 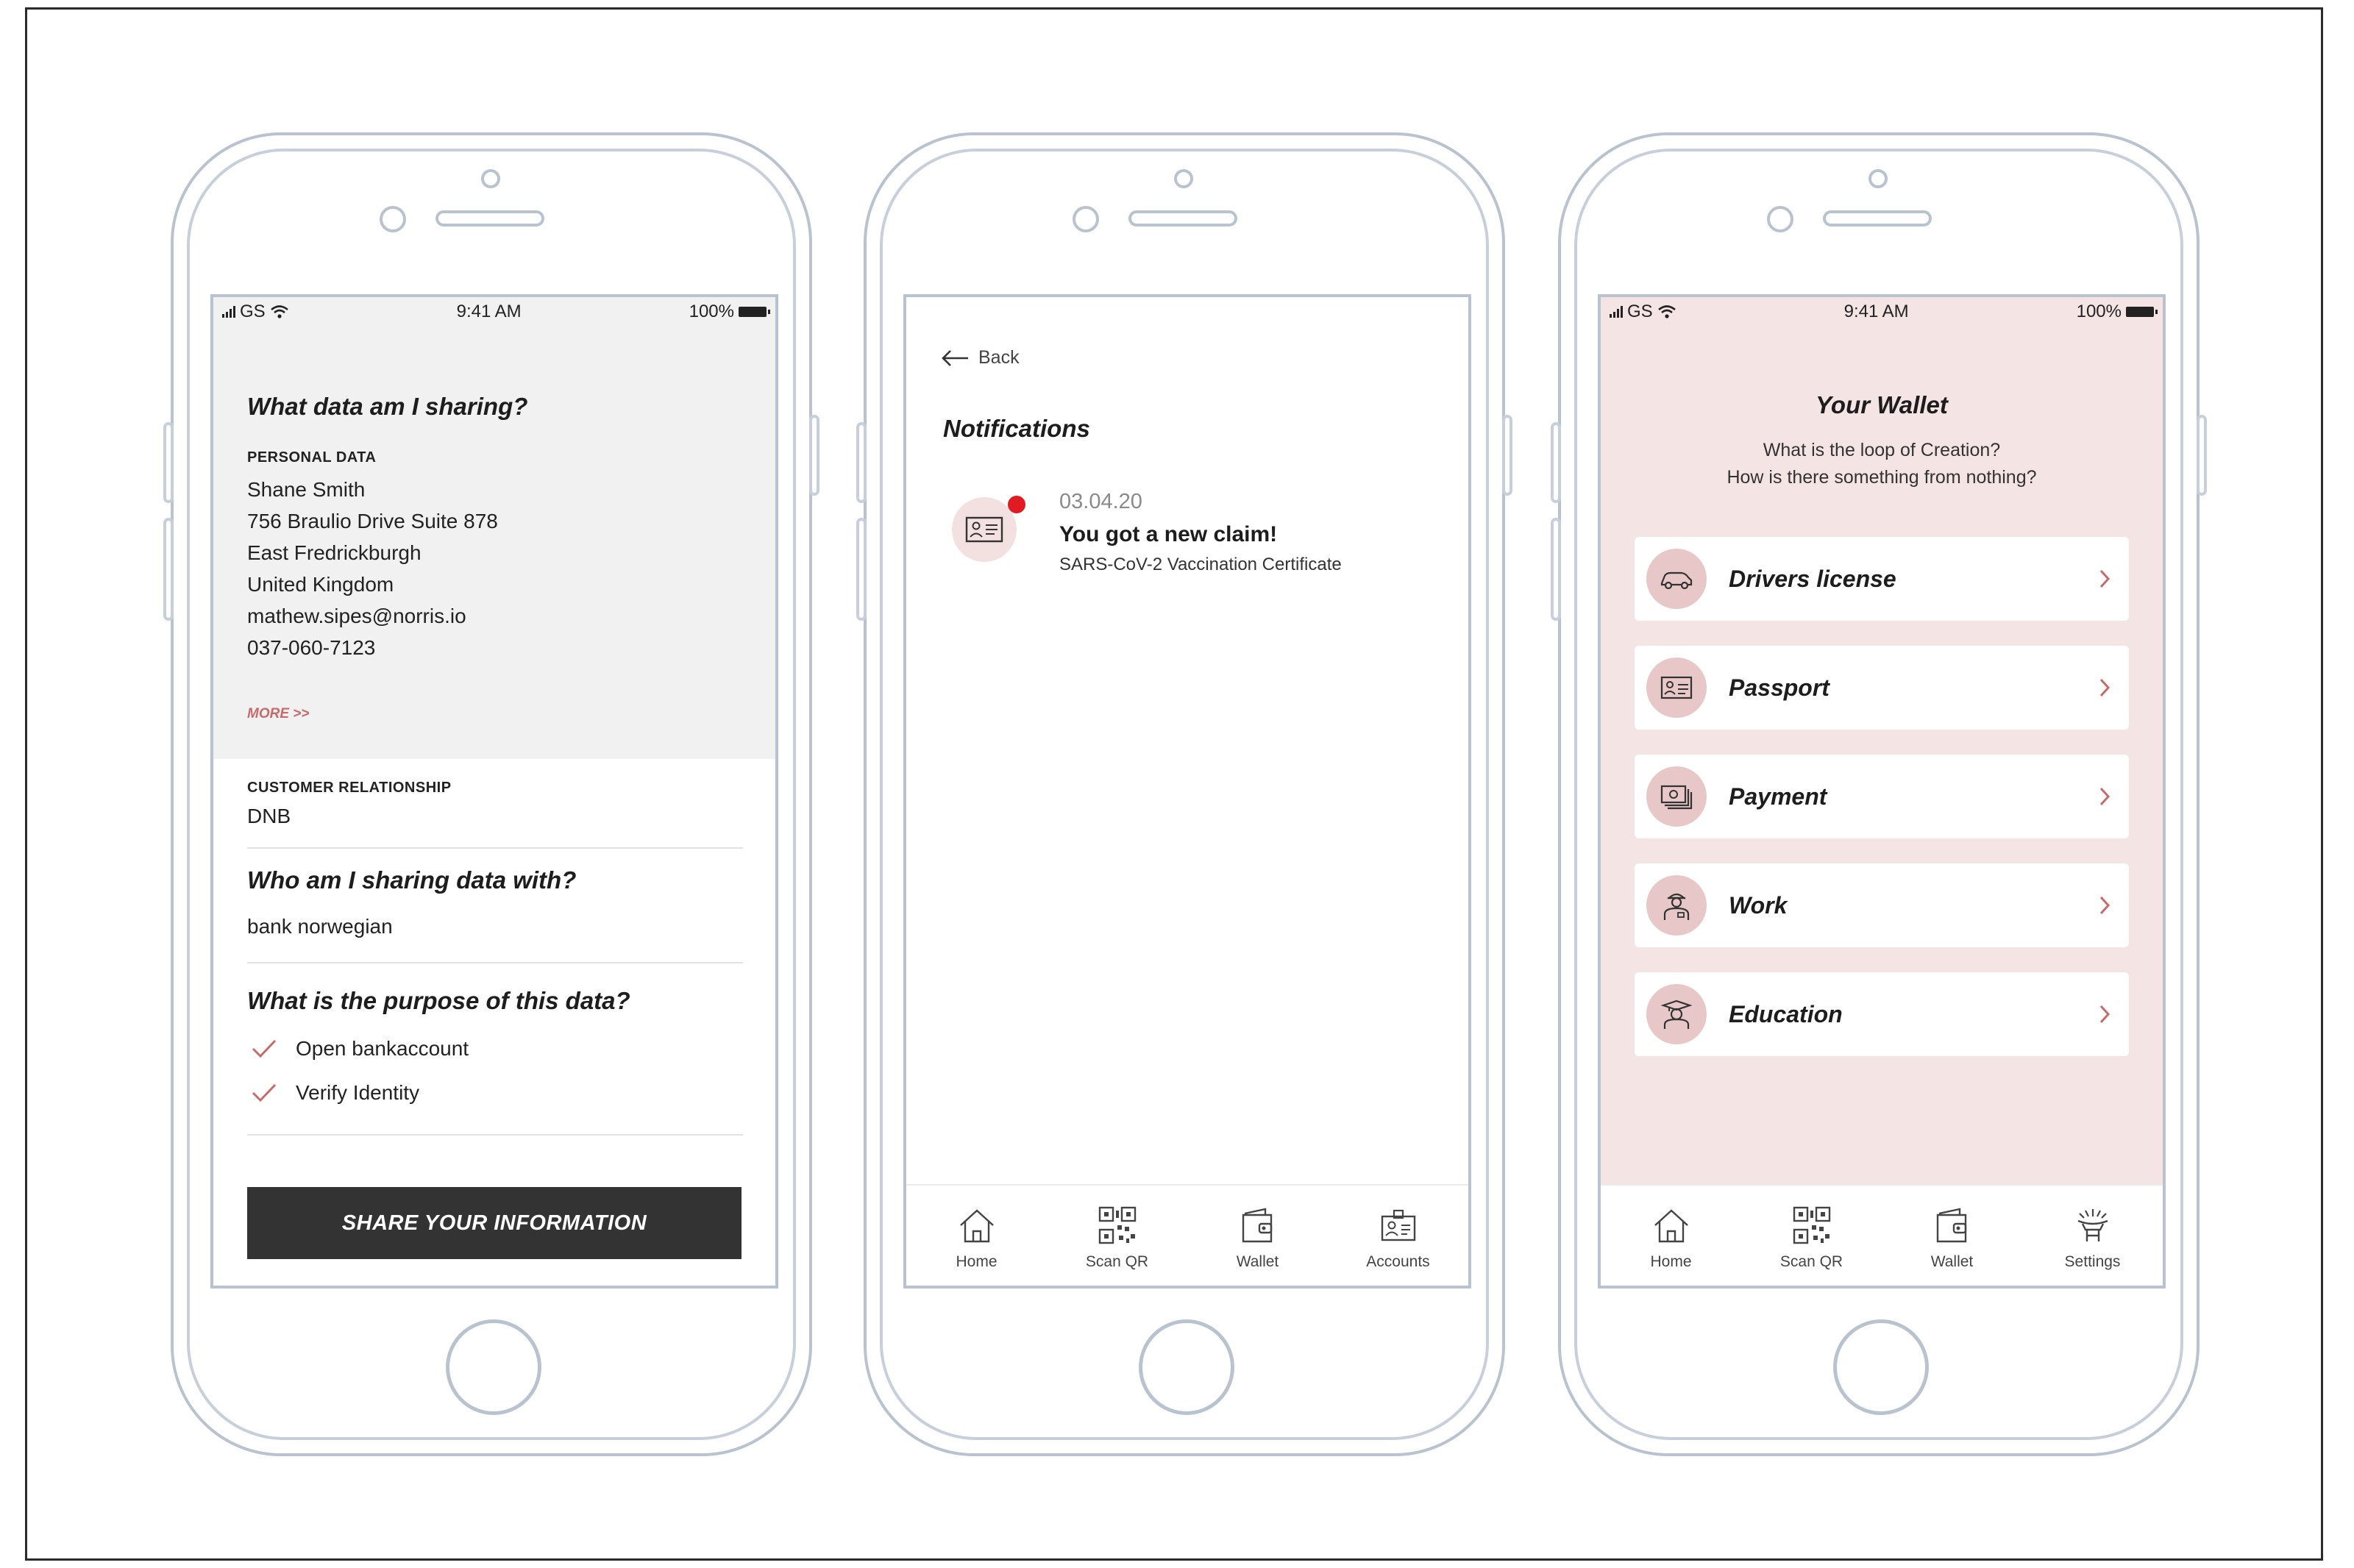 I want to click on wallet-title: Your Wallet, so click(x=1882, y=404).